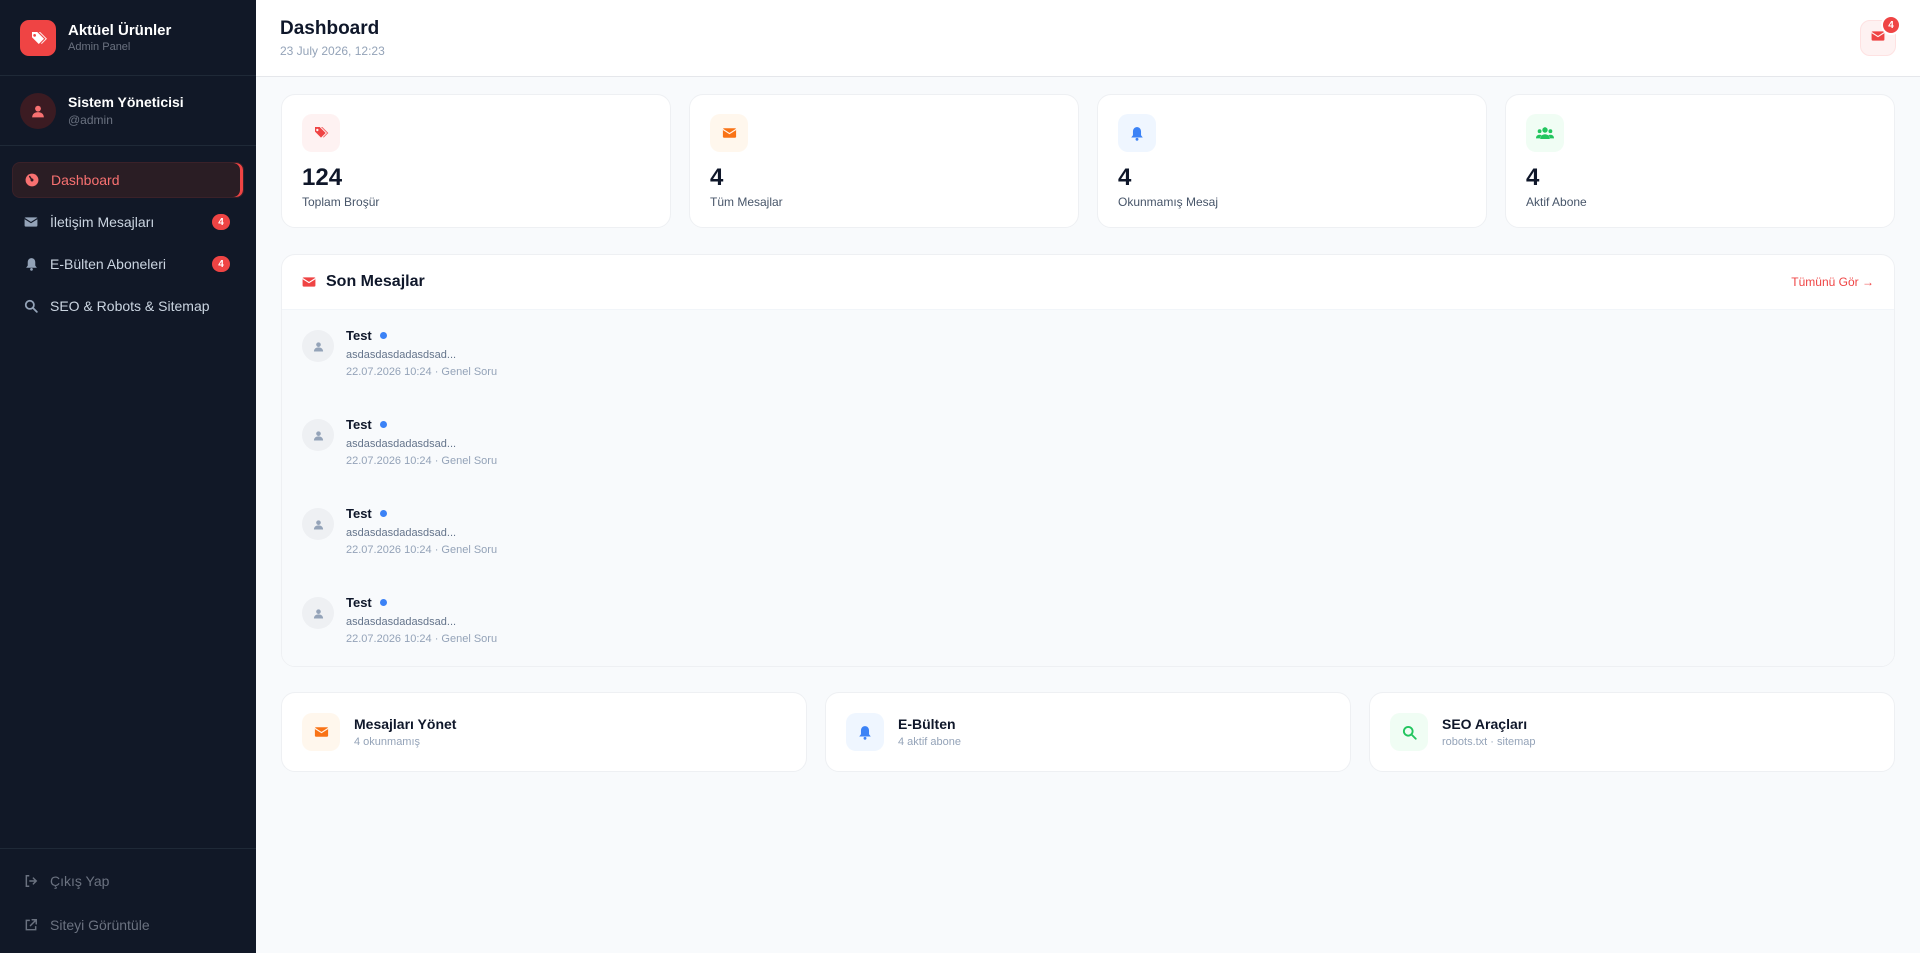 The width and height of the screenshot is (1920, 953). Describe the element at coordinates (90, 120) in the screenshot. I see `user-handle: @admin` at that location.